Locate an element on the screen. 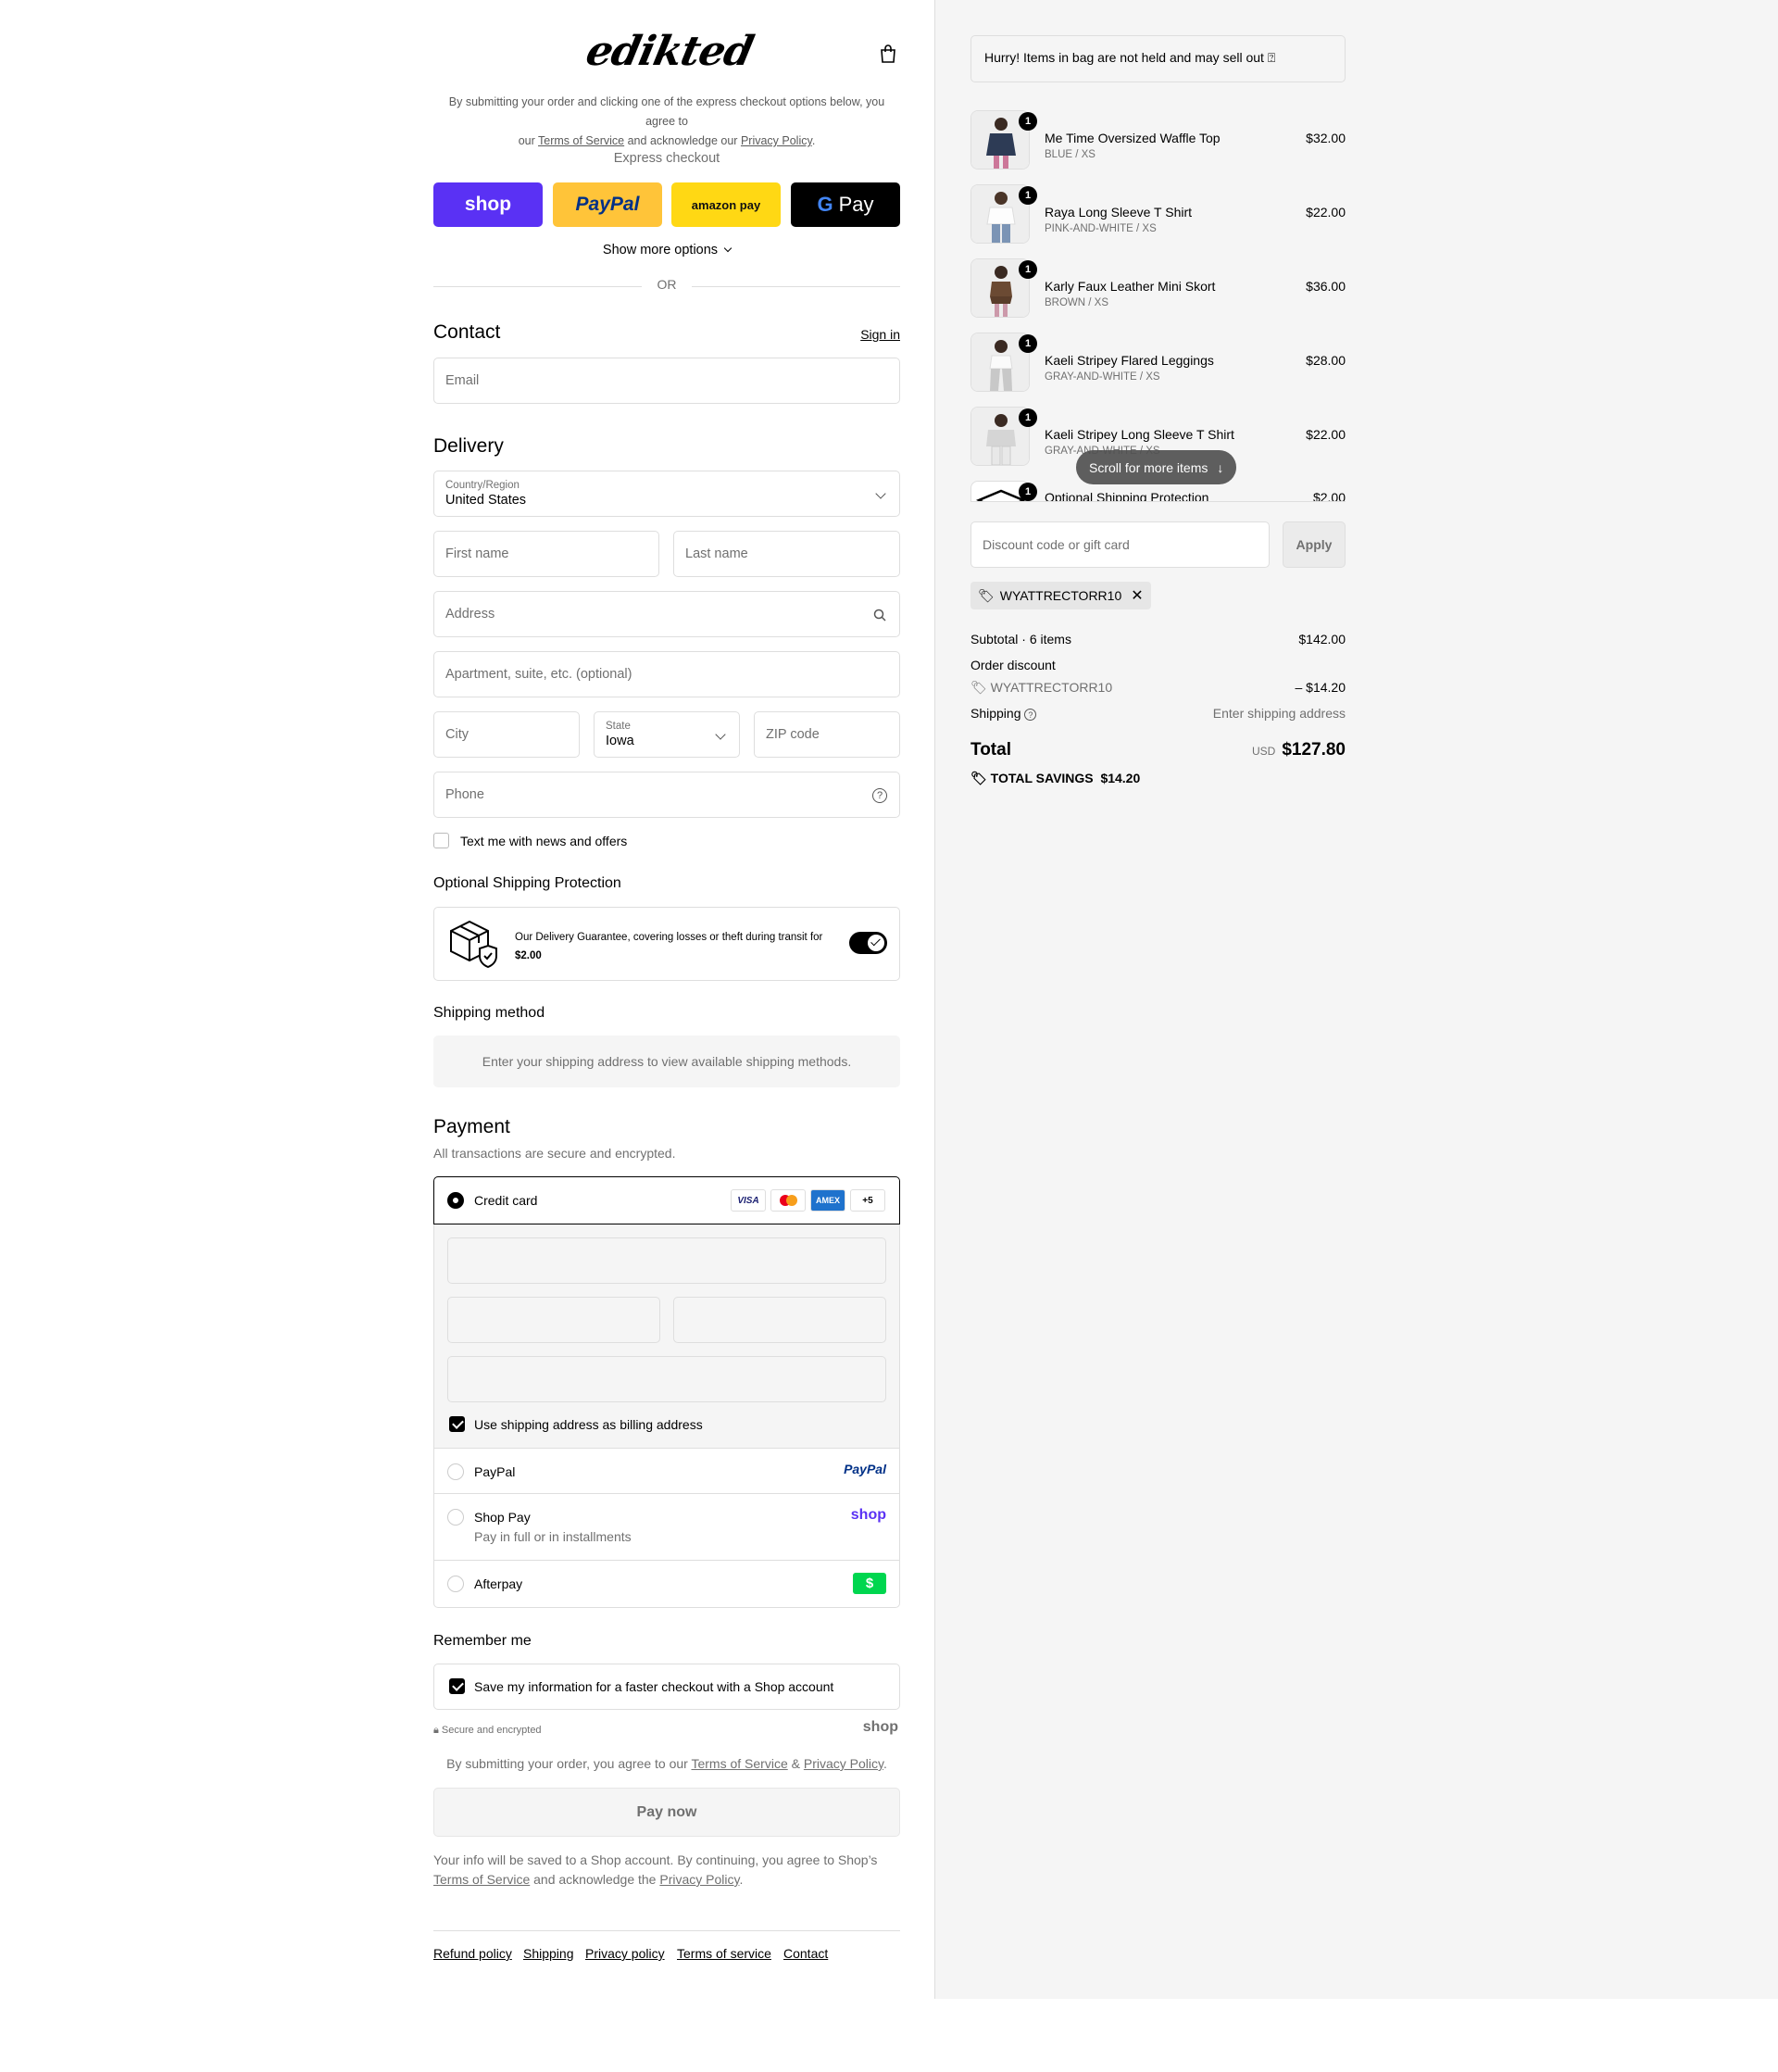 The width and height of the screenshot is (1778, 2072). express-checkout-label: Express checkout is located at coordinates (666, 158).